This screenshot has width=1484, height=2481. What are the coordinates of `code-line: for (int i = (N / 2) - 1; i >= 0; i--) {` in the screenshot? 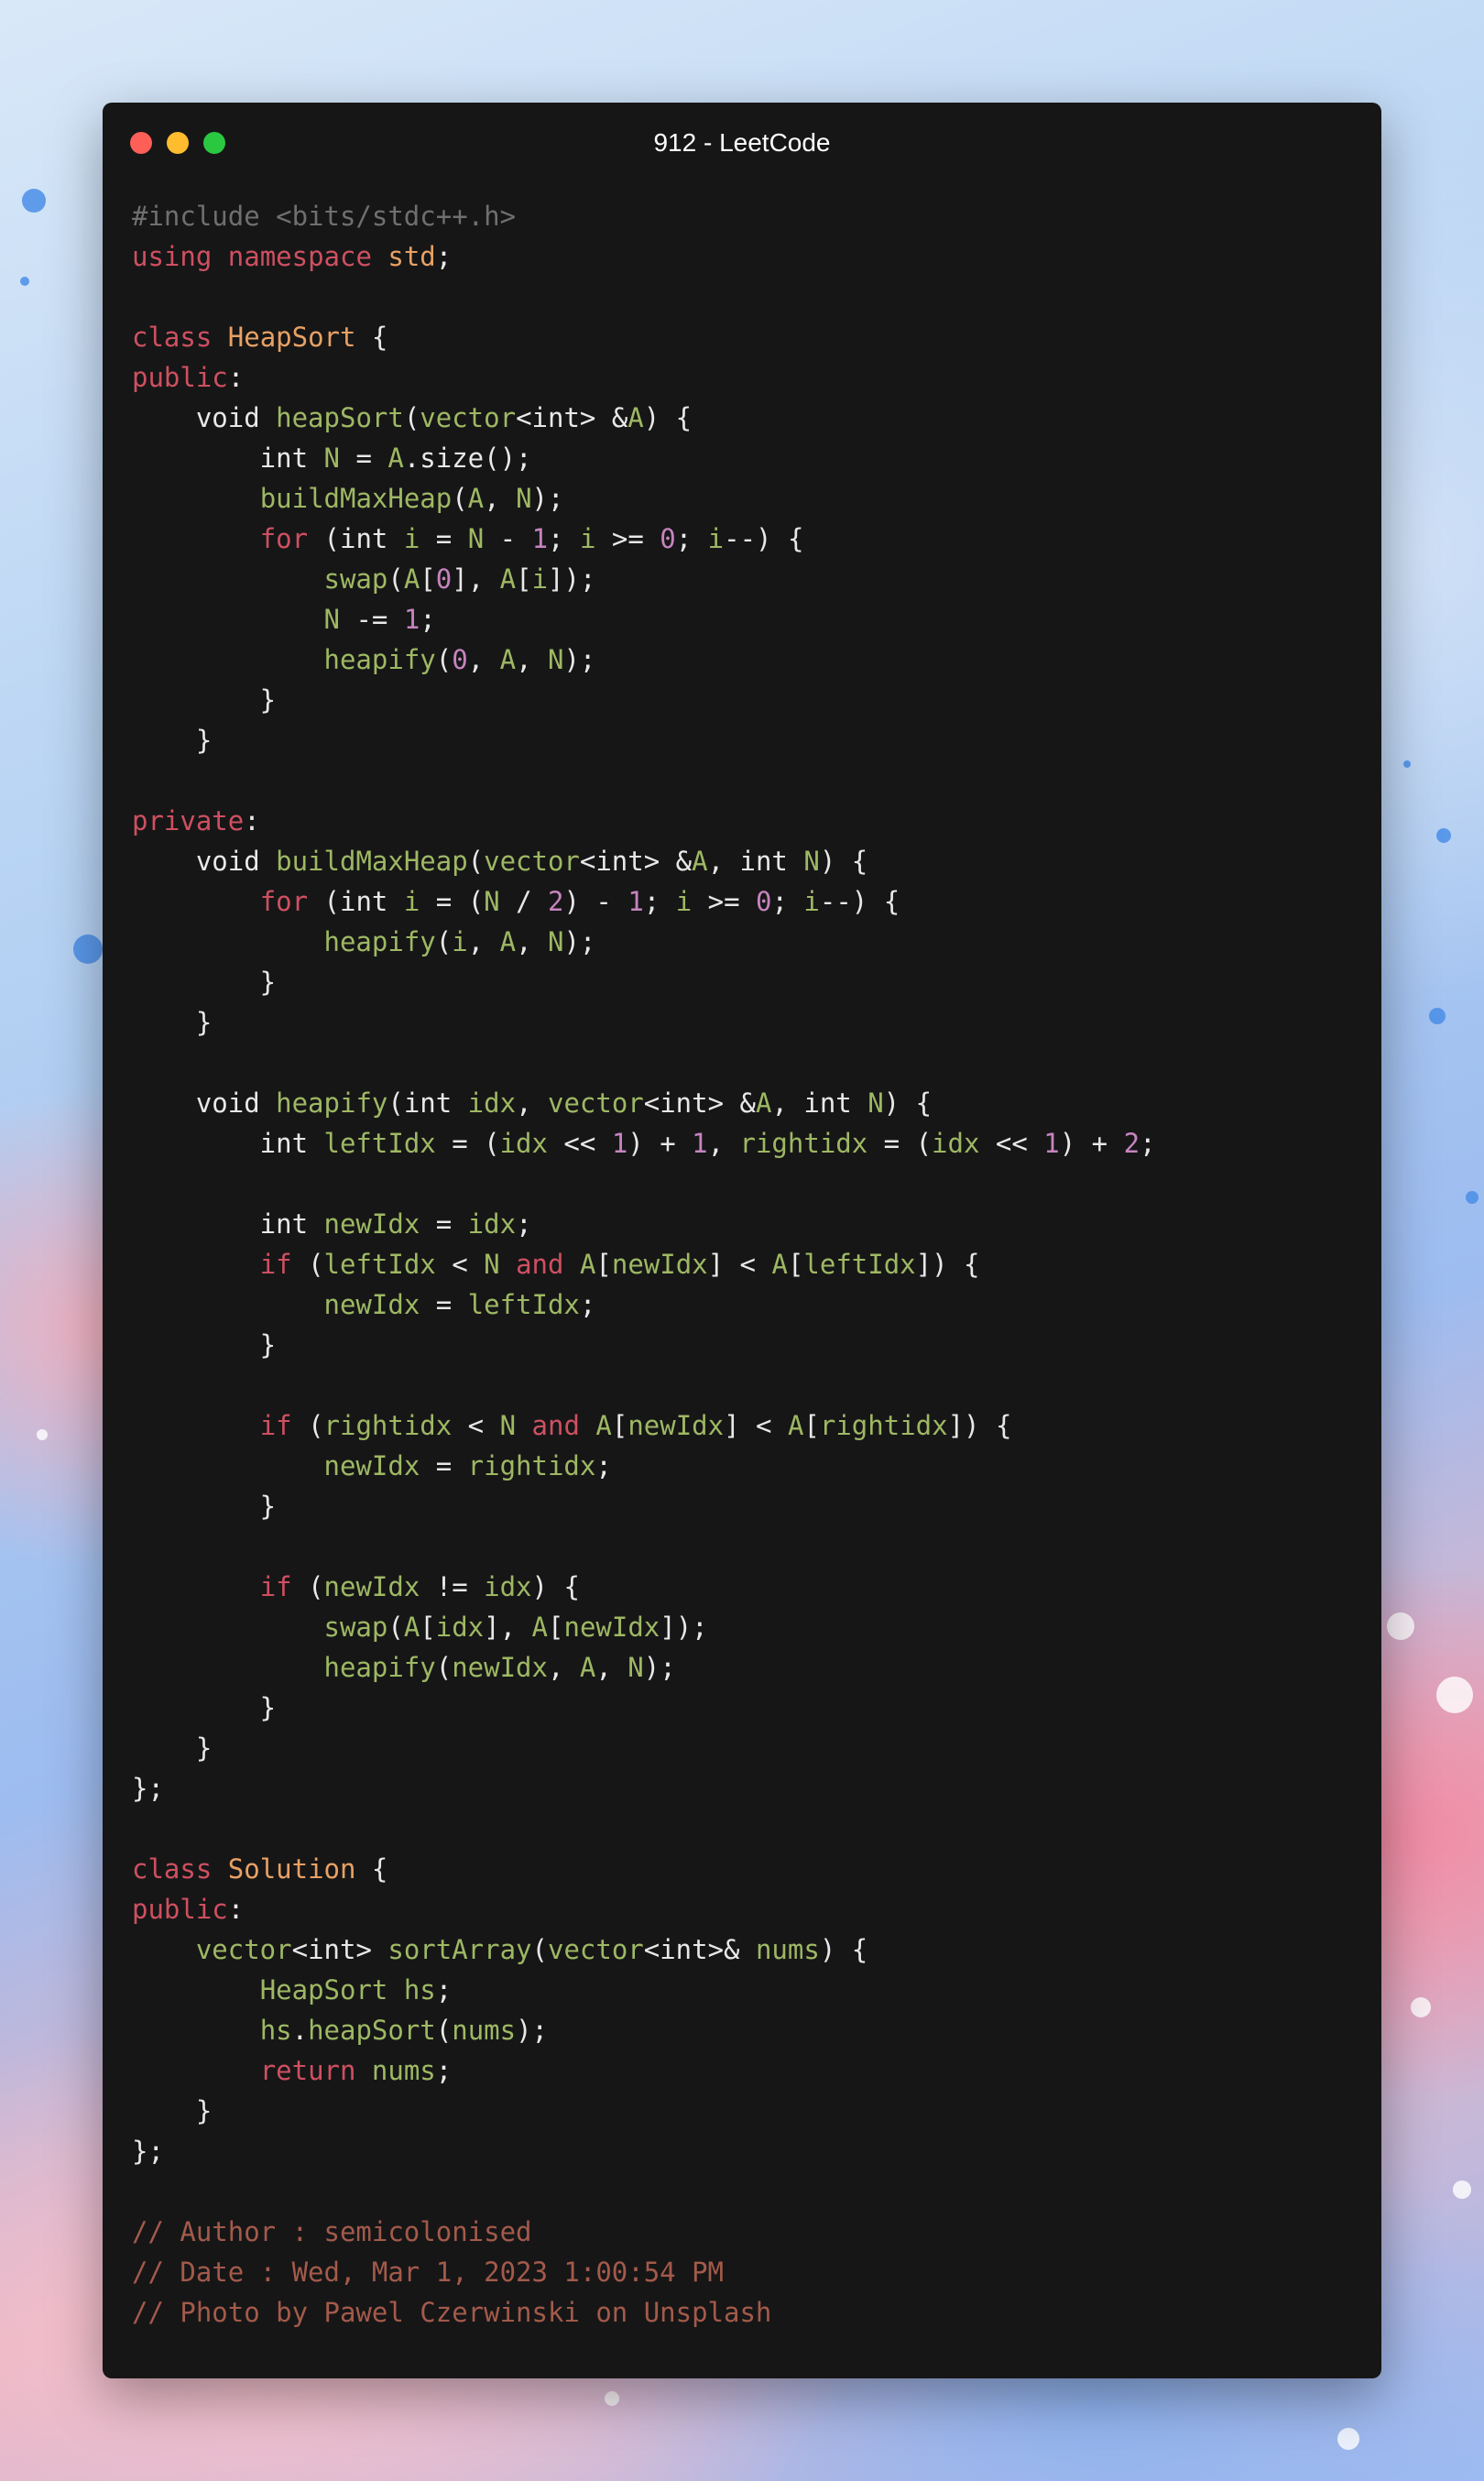 It's located at (644, 901).